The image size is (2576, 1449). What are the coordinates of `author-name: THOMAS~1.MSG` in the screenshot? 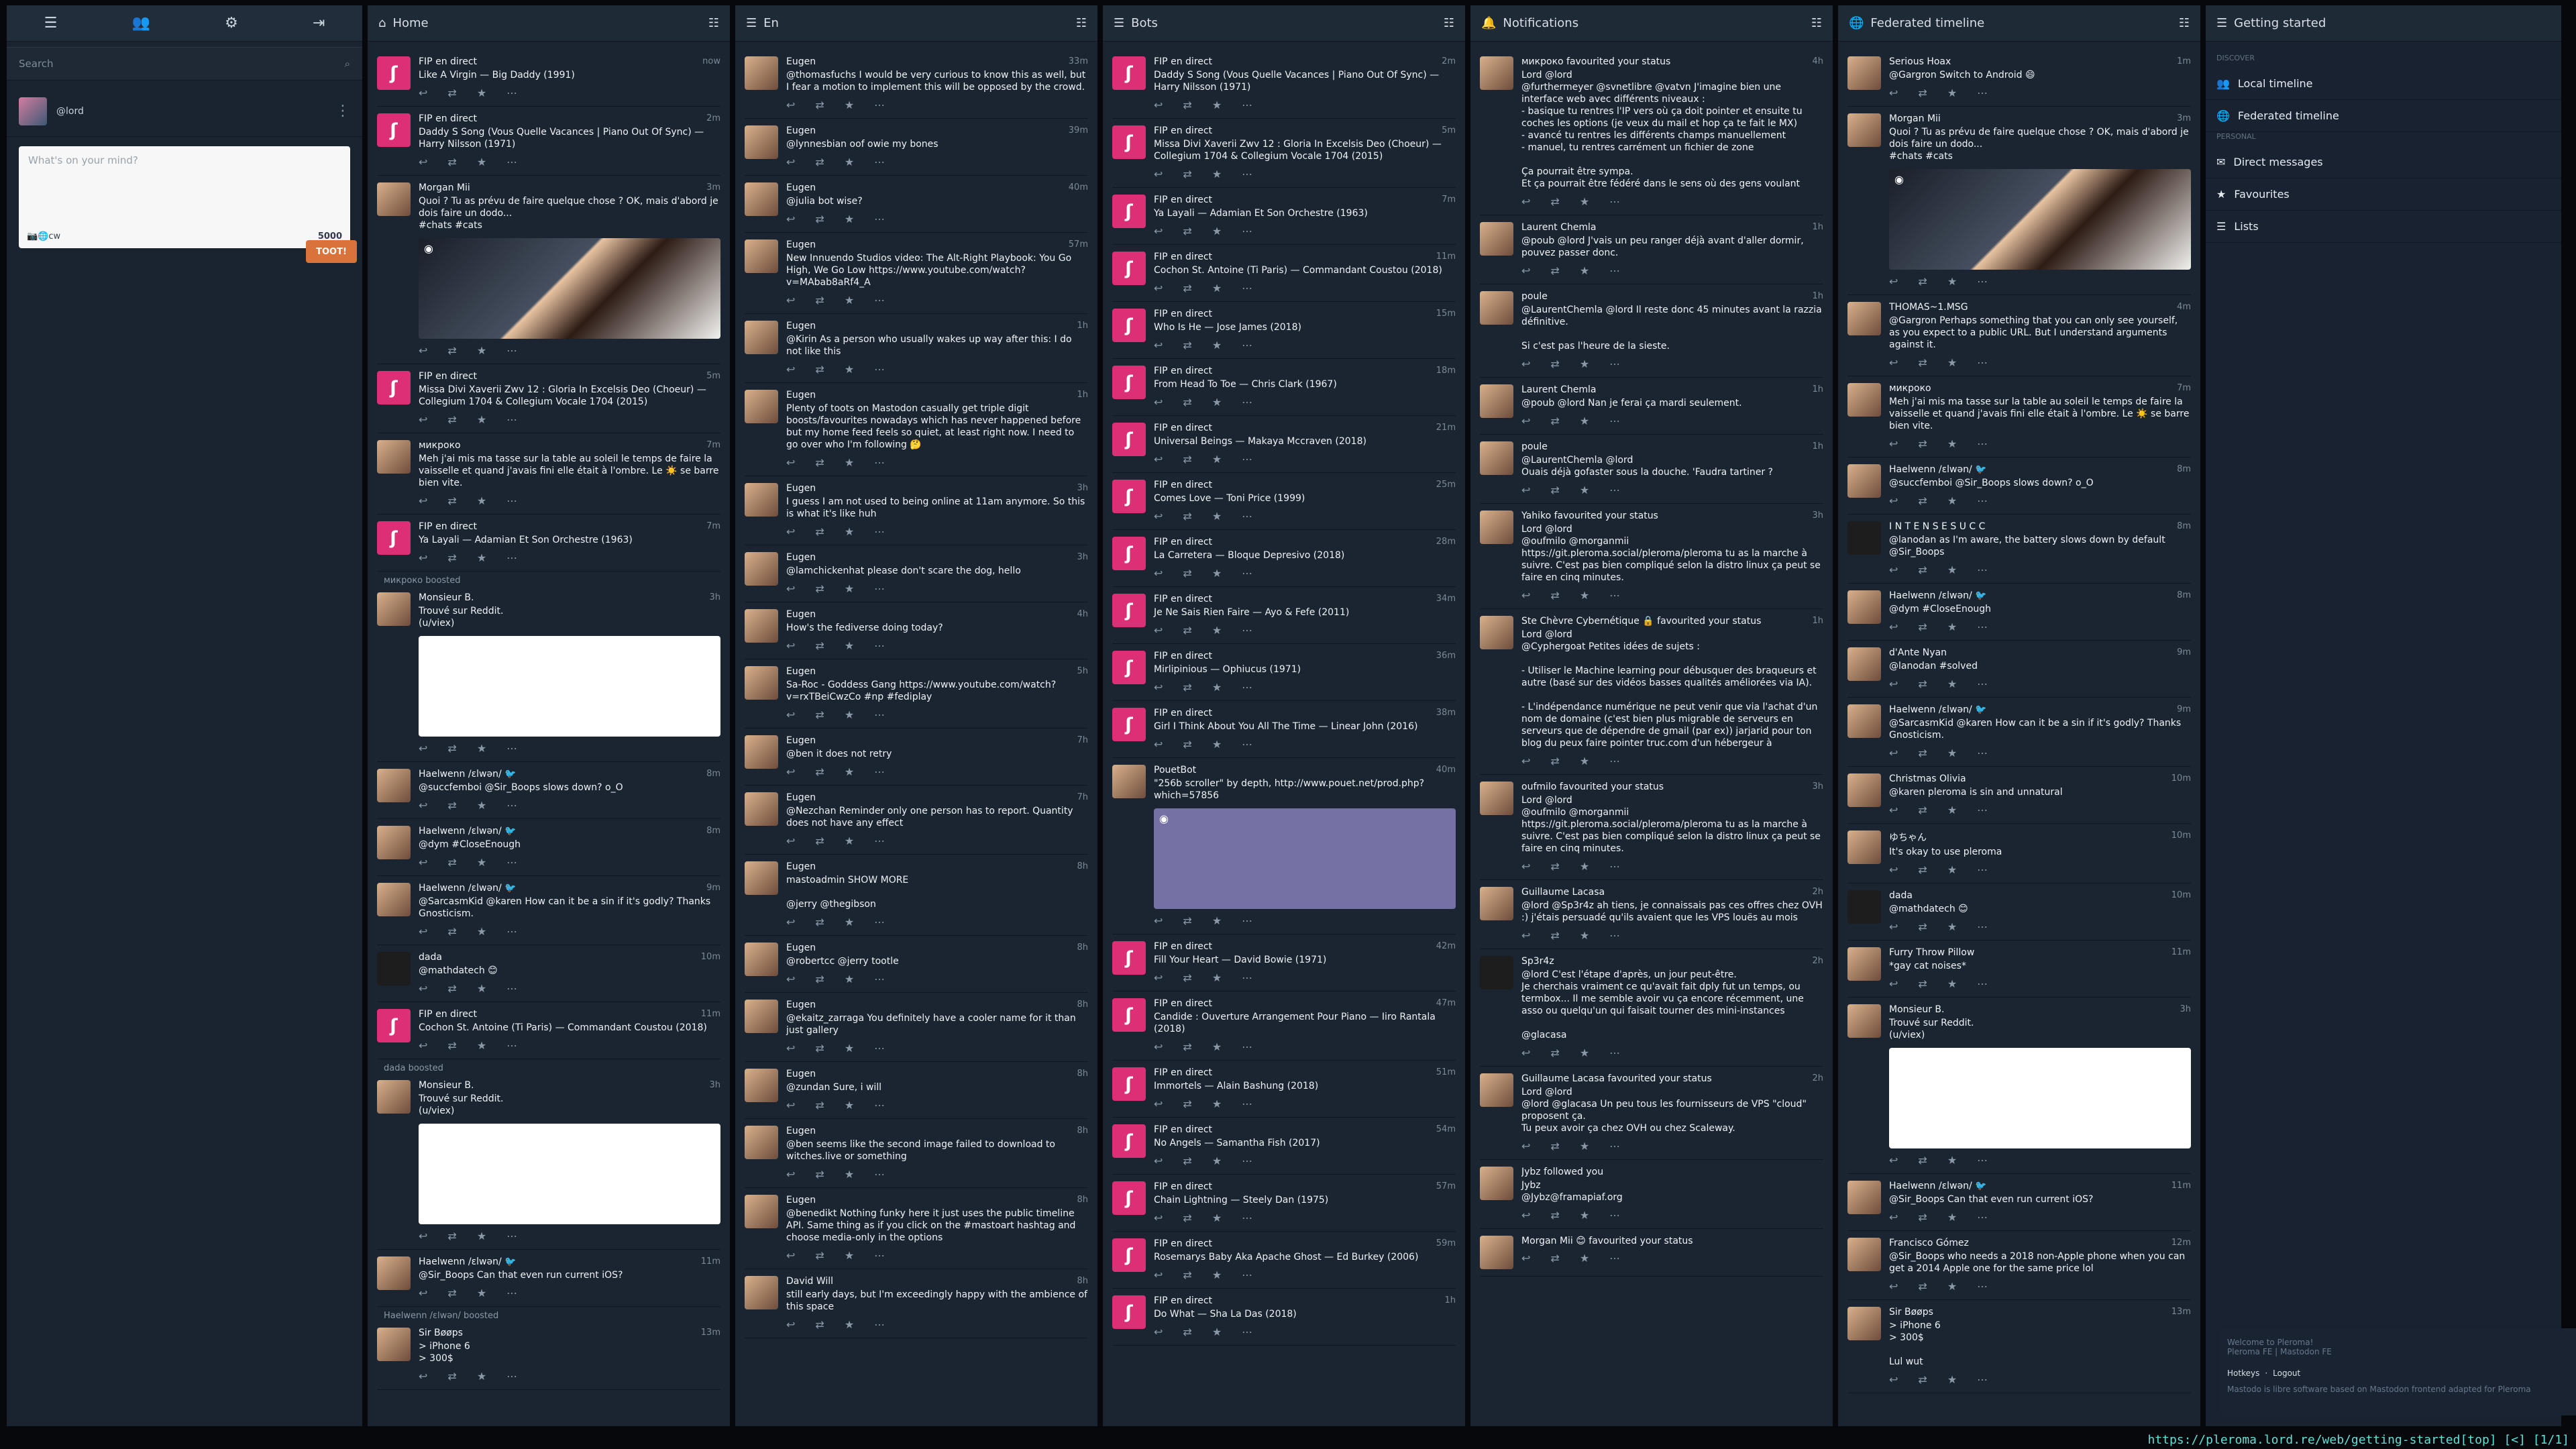 It's located at (1928, 307).